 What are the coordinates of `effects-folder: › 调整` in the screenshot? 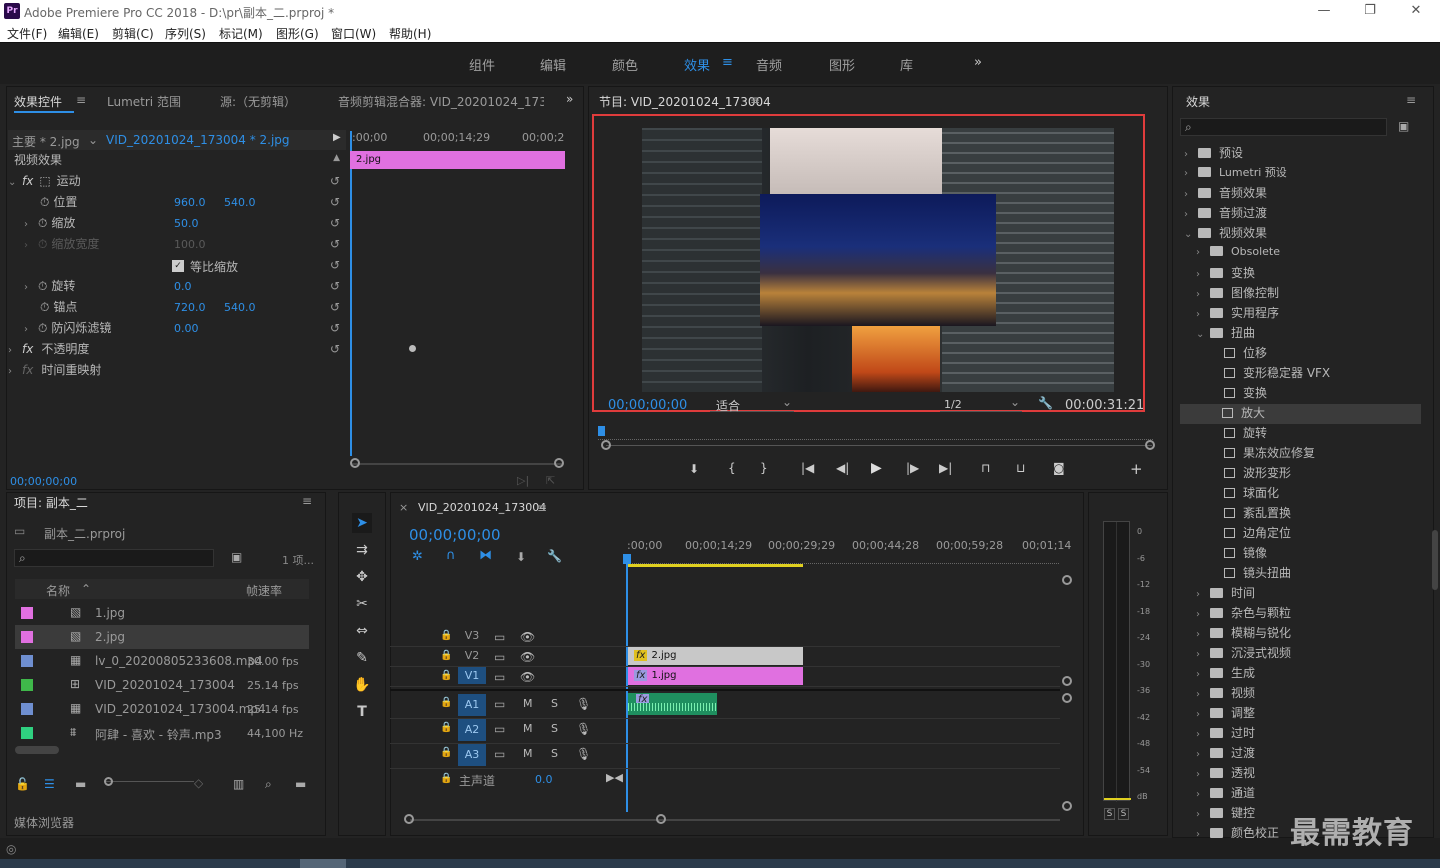 It's located at (1302, 714).